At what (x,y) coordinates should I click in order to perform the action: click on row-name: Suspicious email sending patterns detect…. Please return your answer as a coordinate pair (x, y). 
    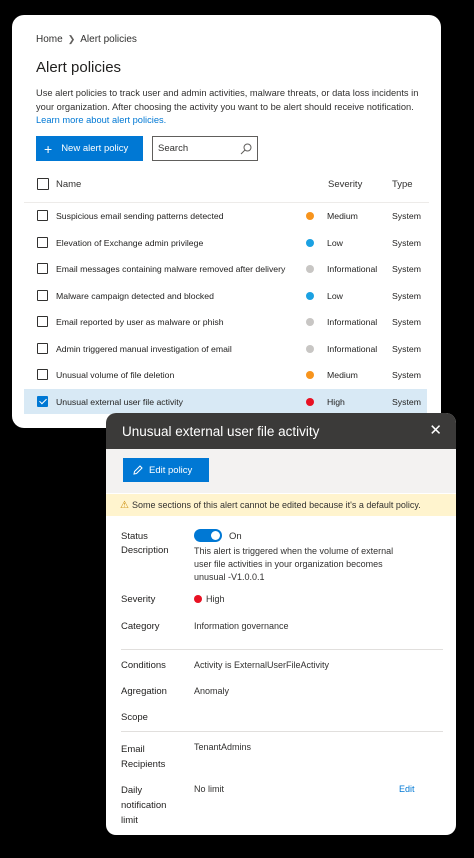
    Looking at the image, I should click on (140, 216).